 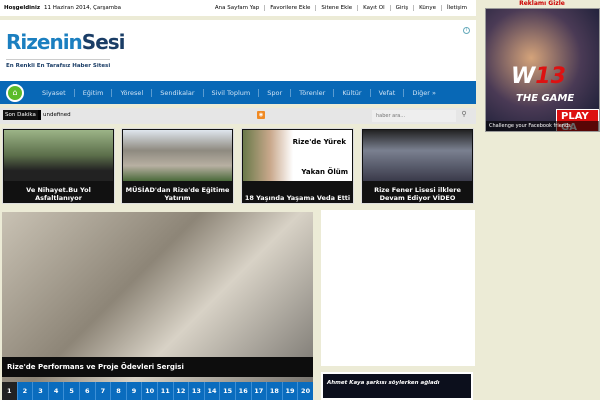 What do you see at coordinates (118, 391) in the screenshot?
I see `pager-item: 8` at bounding box center [118, 391].